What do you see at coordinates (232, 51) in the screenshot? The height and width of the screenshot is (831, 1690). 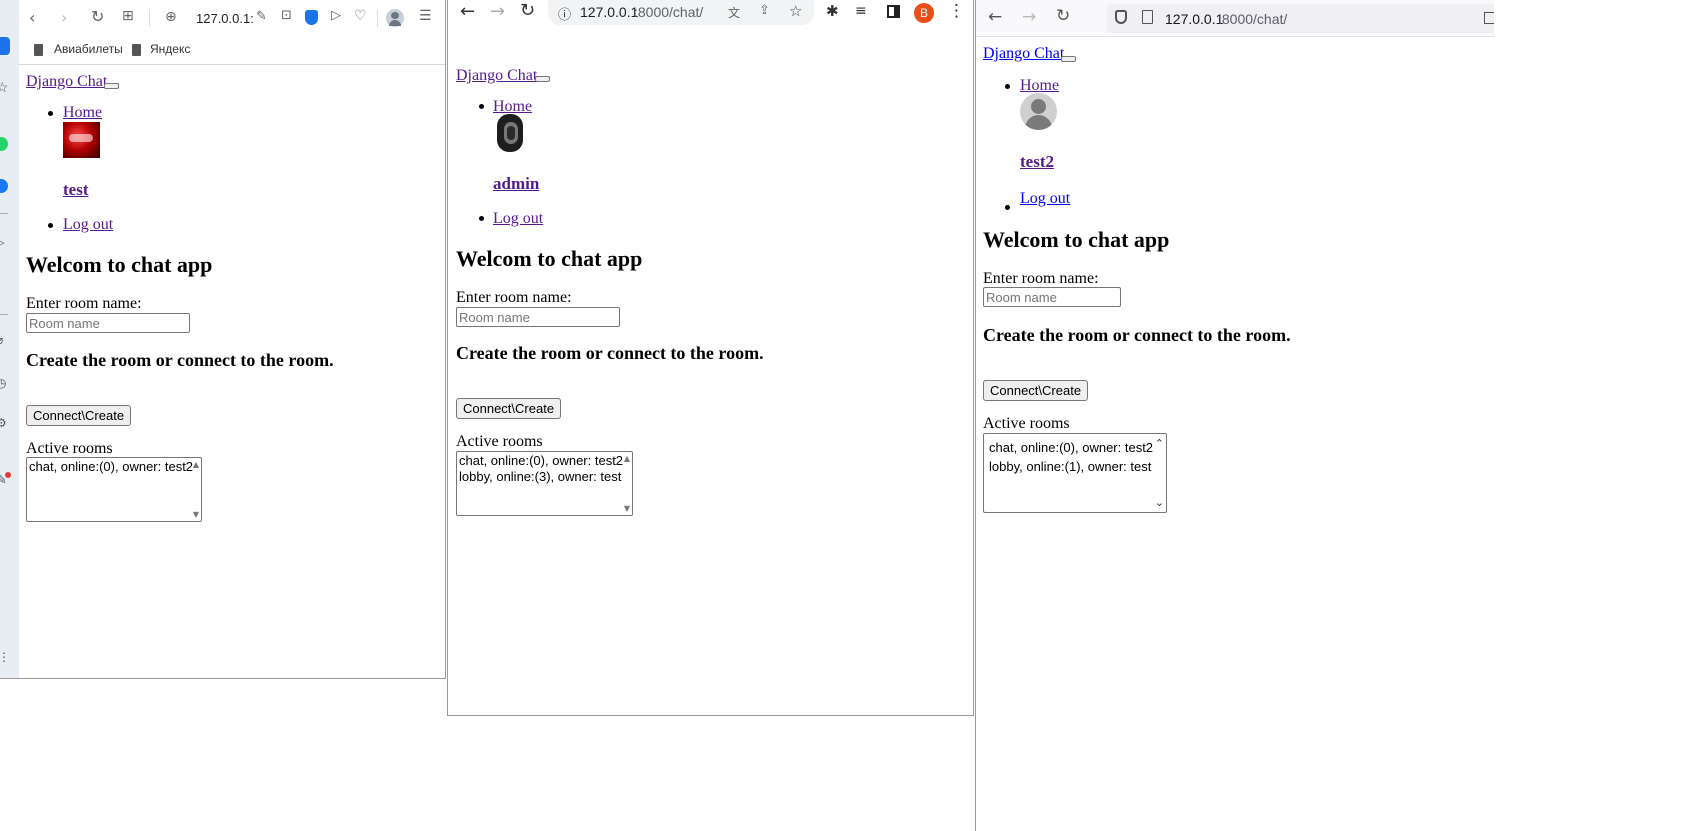 I see `bookmarks-bar: Авиабилеты Яндекс` at bounding box center [232, 51].